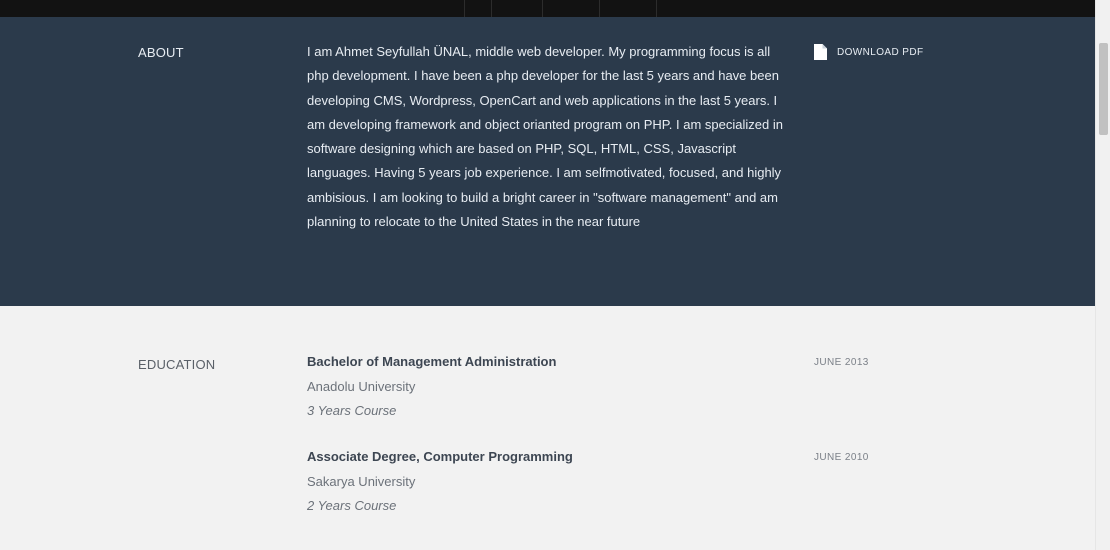  Describe the element at coordinates (361, 481) in the screenshot. I see `school-name: Sakarya University` at that location.